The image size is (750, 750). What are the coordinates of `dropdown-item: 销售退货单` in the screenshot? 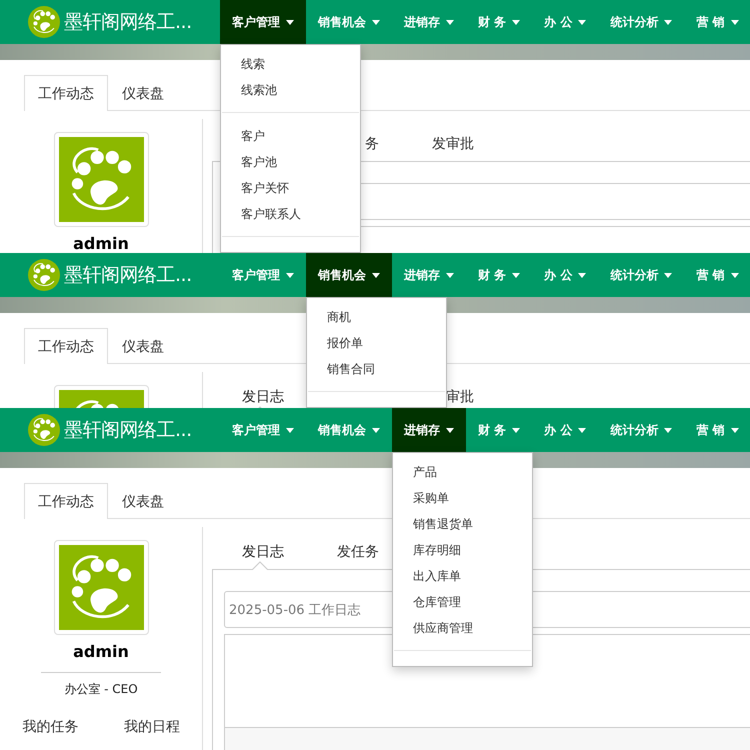 It's located at (462, 524).